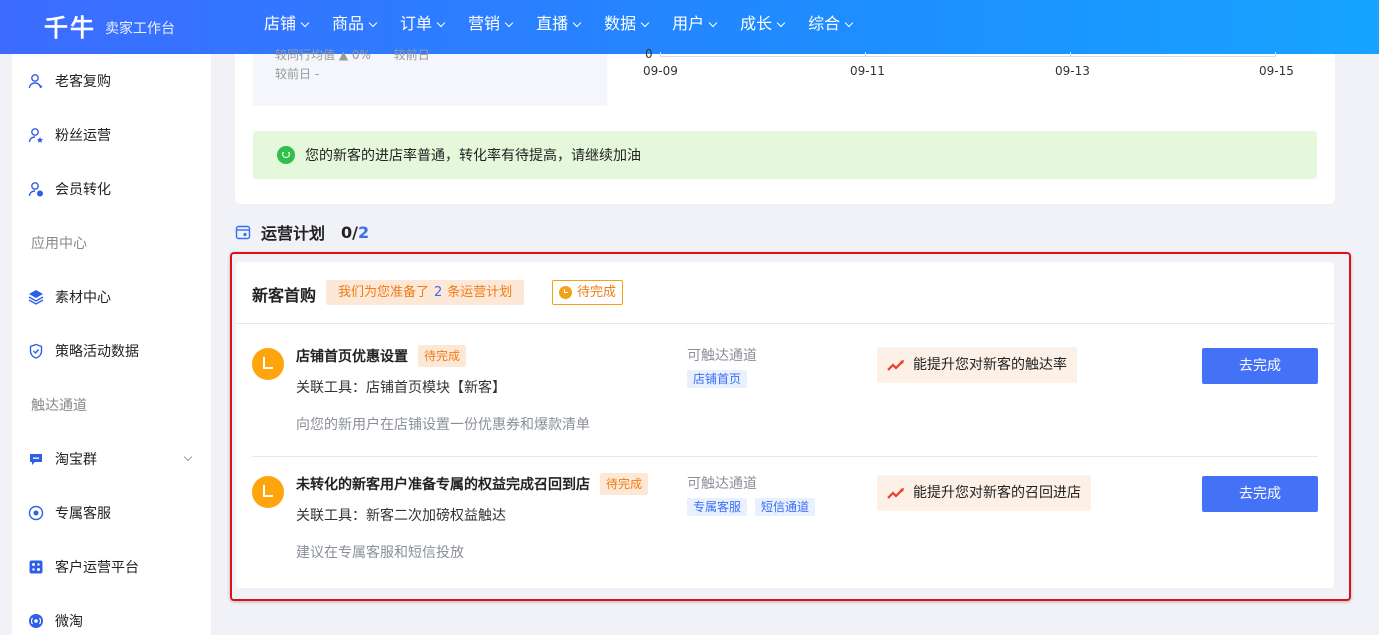  Describe the element at coordinates (297, 74) in the screenshot. I see `stat-prev-day: 较前日 -` at that location.